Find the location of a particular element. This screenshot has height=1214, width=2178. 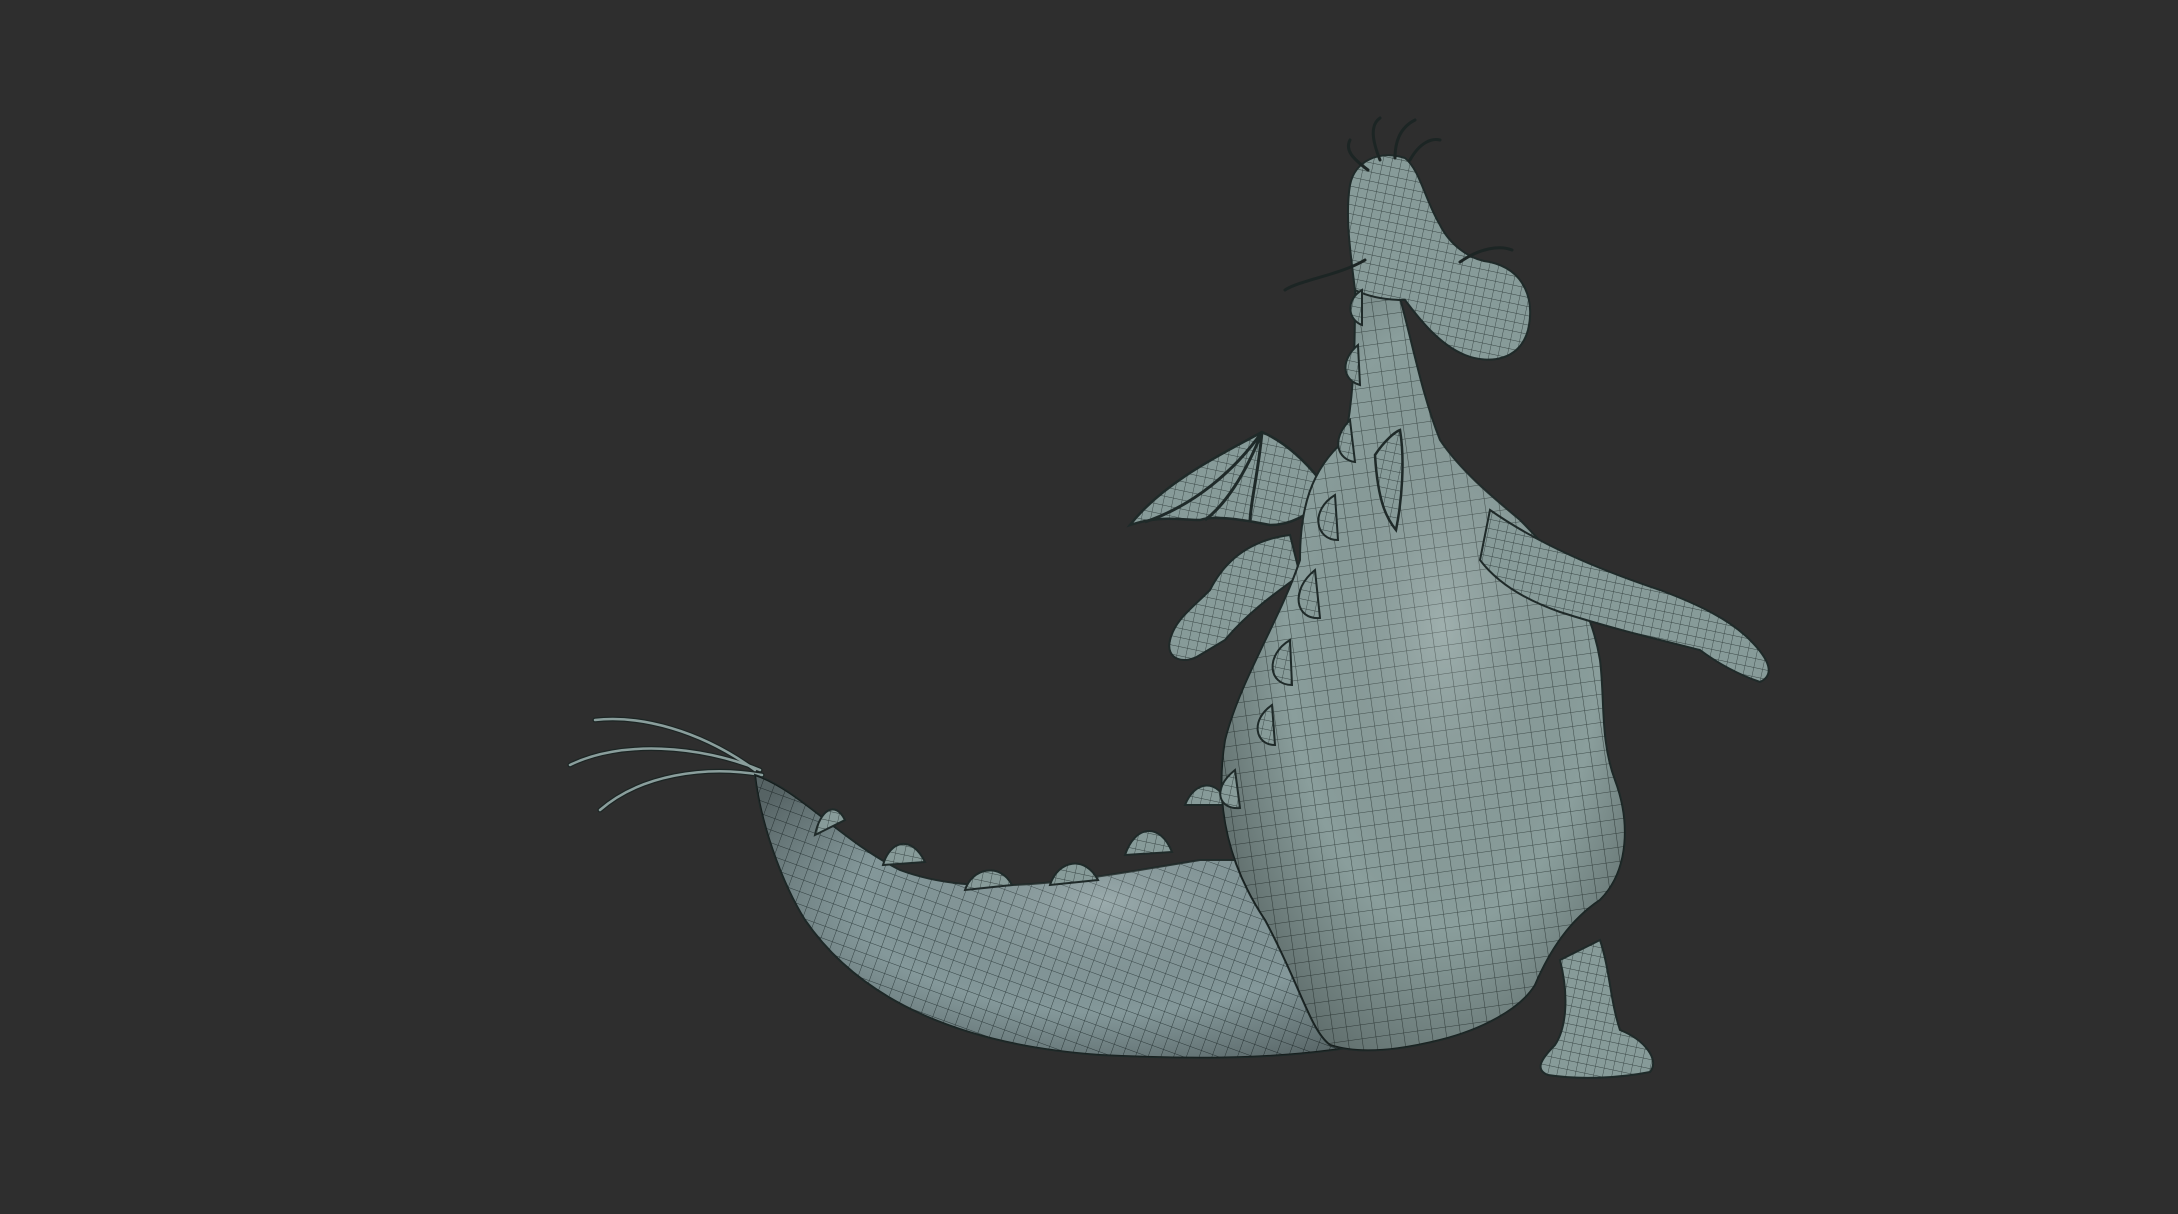

tail-tip-spikes is located at coordinates (666, 764).